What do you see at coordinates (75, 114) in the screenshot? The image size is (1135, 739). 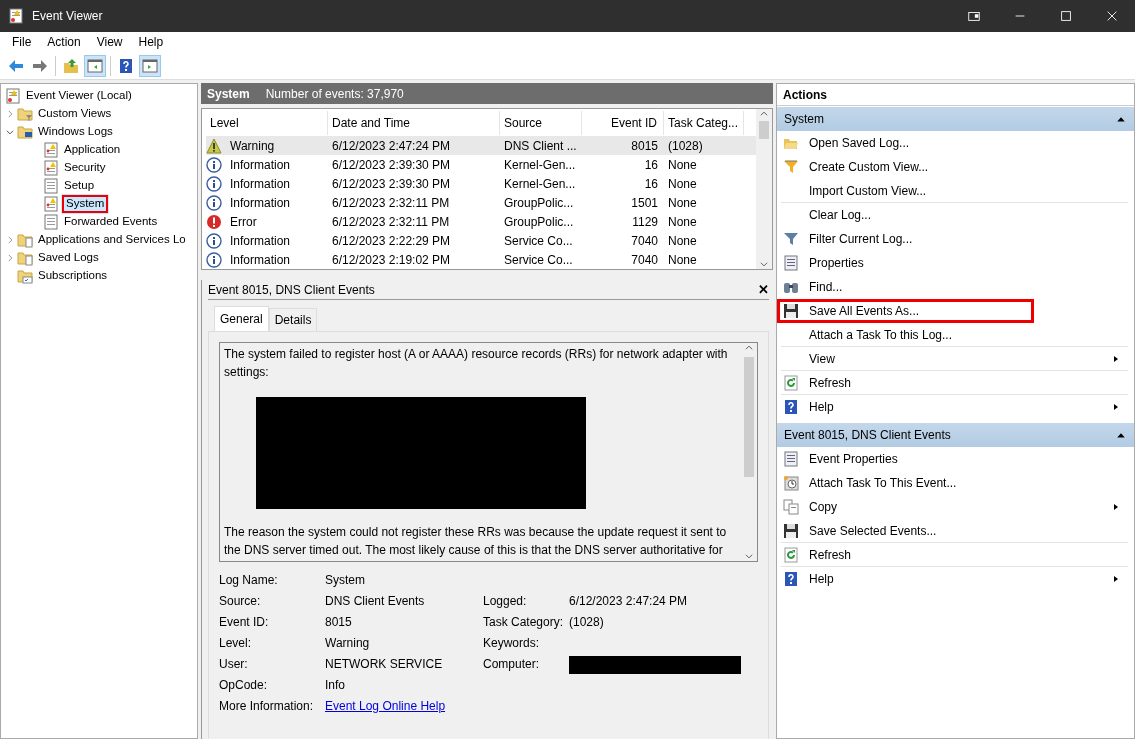 I see `tree-item: Custom Views` at bounding box center [75, 114].